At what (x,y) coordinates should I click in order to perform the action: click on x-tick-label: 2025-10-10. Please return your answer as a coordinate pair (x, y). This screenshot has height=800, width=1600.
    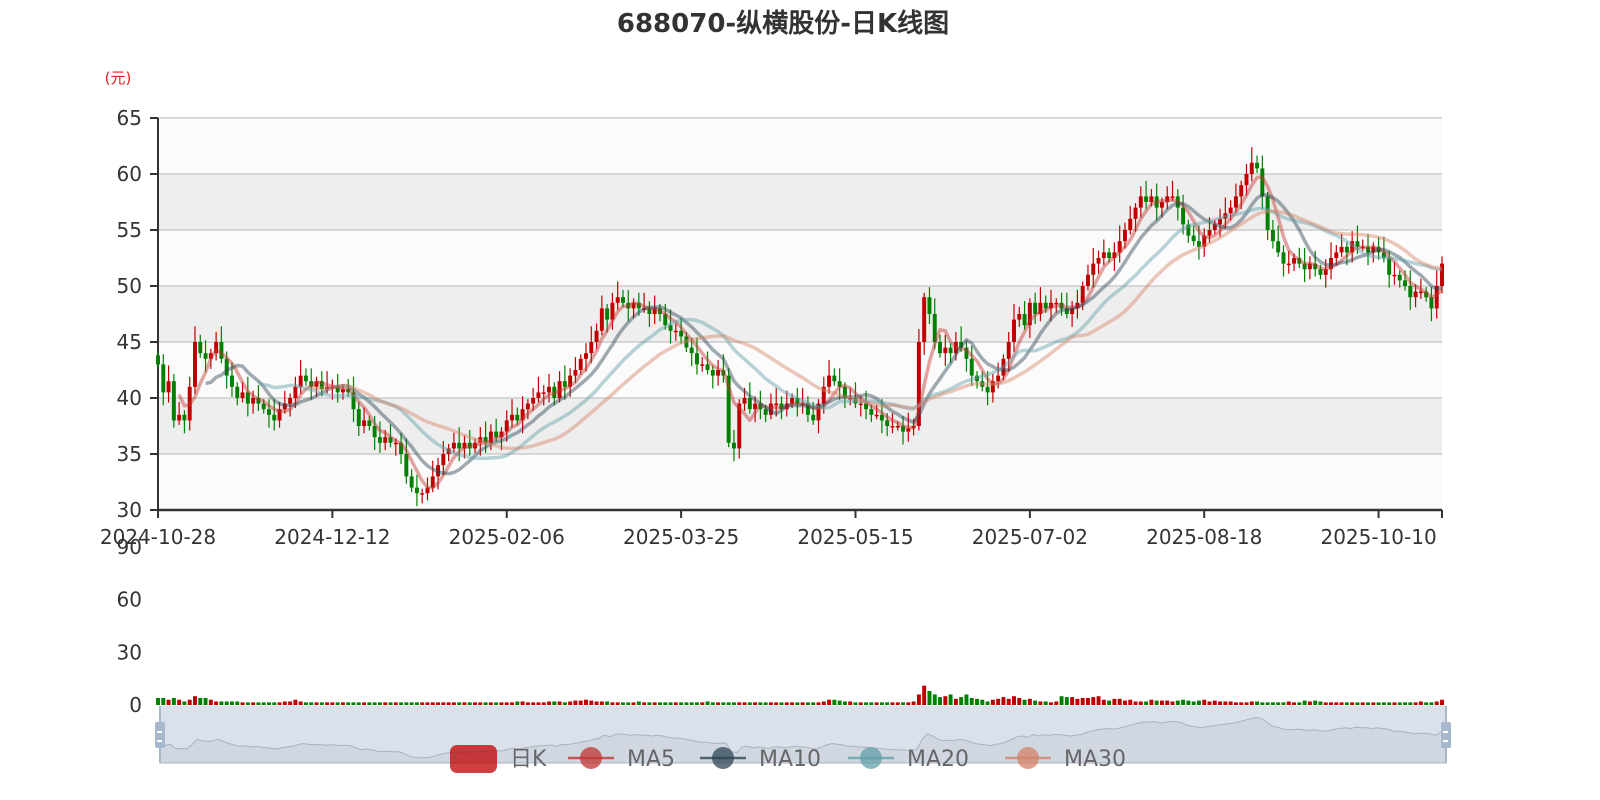
    Looking at the image, I should click on (1378, 537).